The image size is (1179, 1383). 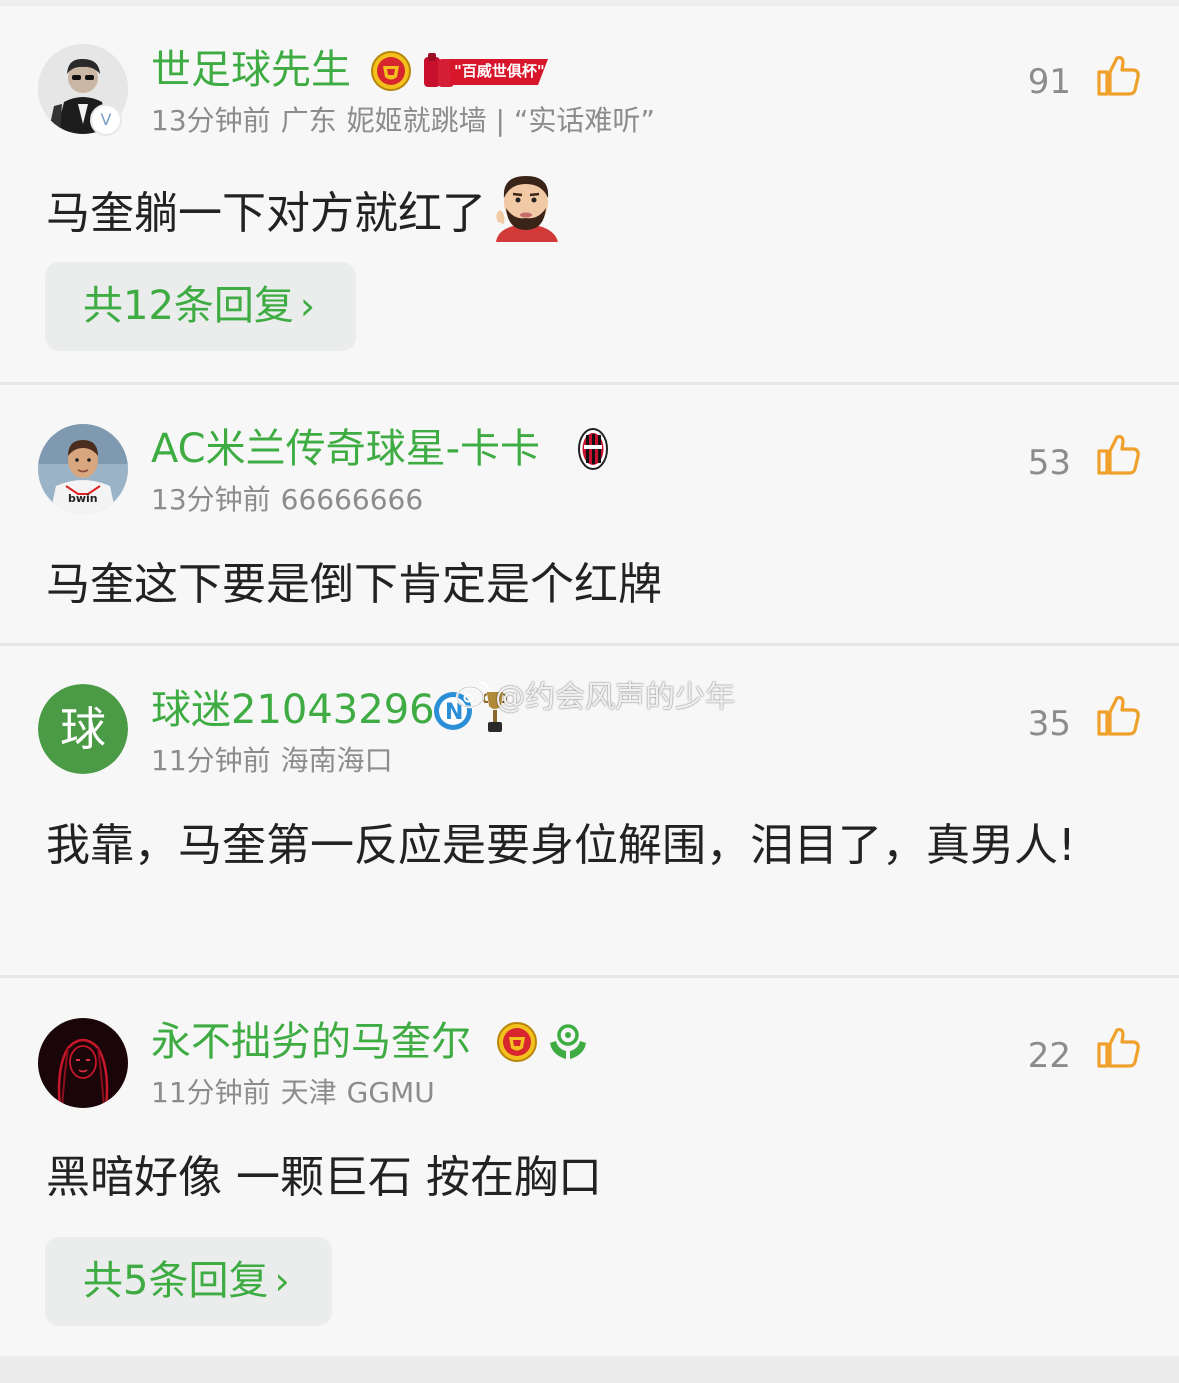 I want to click on comment-text: 马奎躺一下对方就红了, so click(x=591, y=210).